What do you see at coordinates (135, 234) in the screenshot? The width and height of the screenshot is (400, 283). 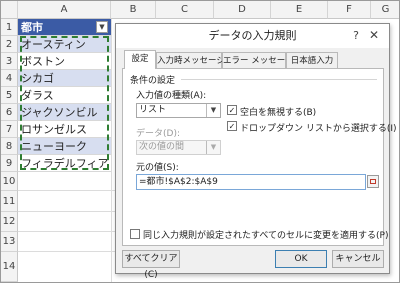 I see `apply-all-checkbox` at bounding box center [135, 234].